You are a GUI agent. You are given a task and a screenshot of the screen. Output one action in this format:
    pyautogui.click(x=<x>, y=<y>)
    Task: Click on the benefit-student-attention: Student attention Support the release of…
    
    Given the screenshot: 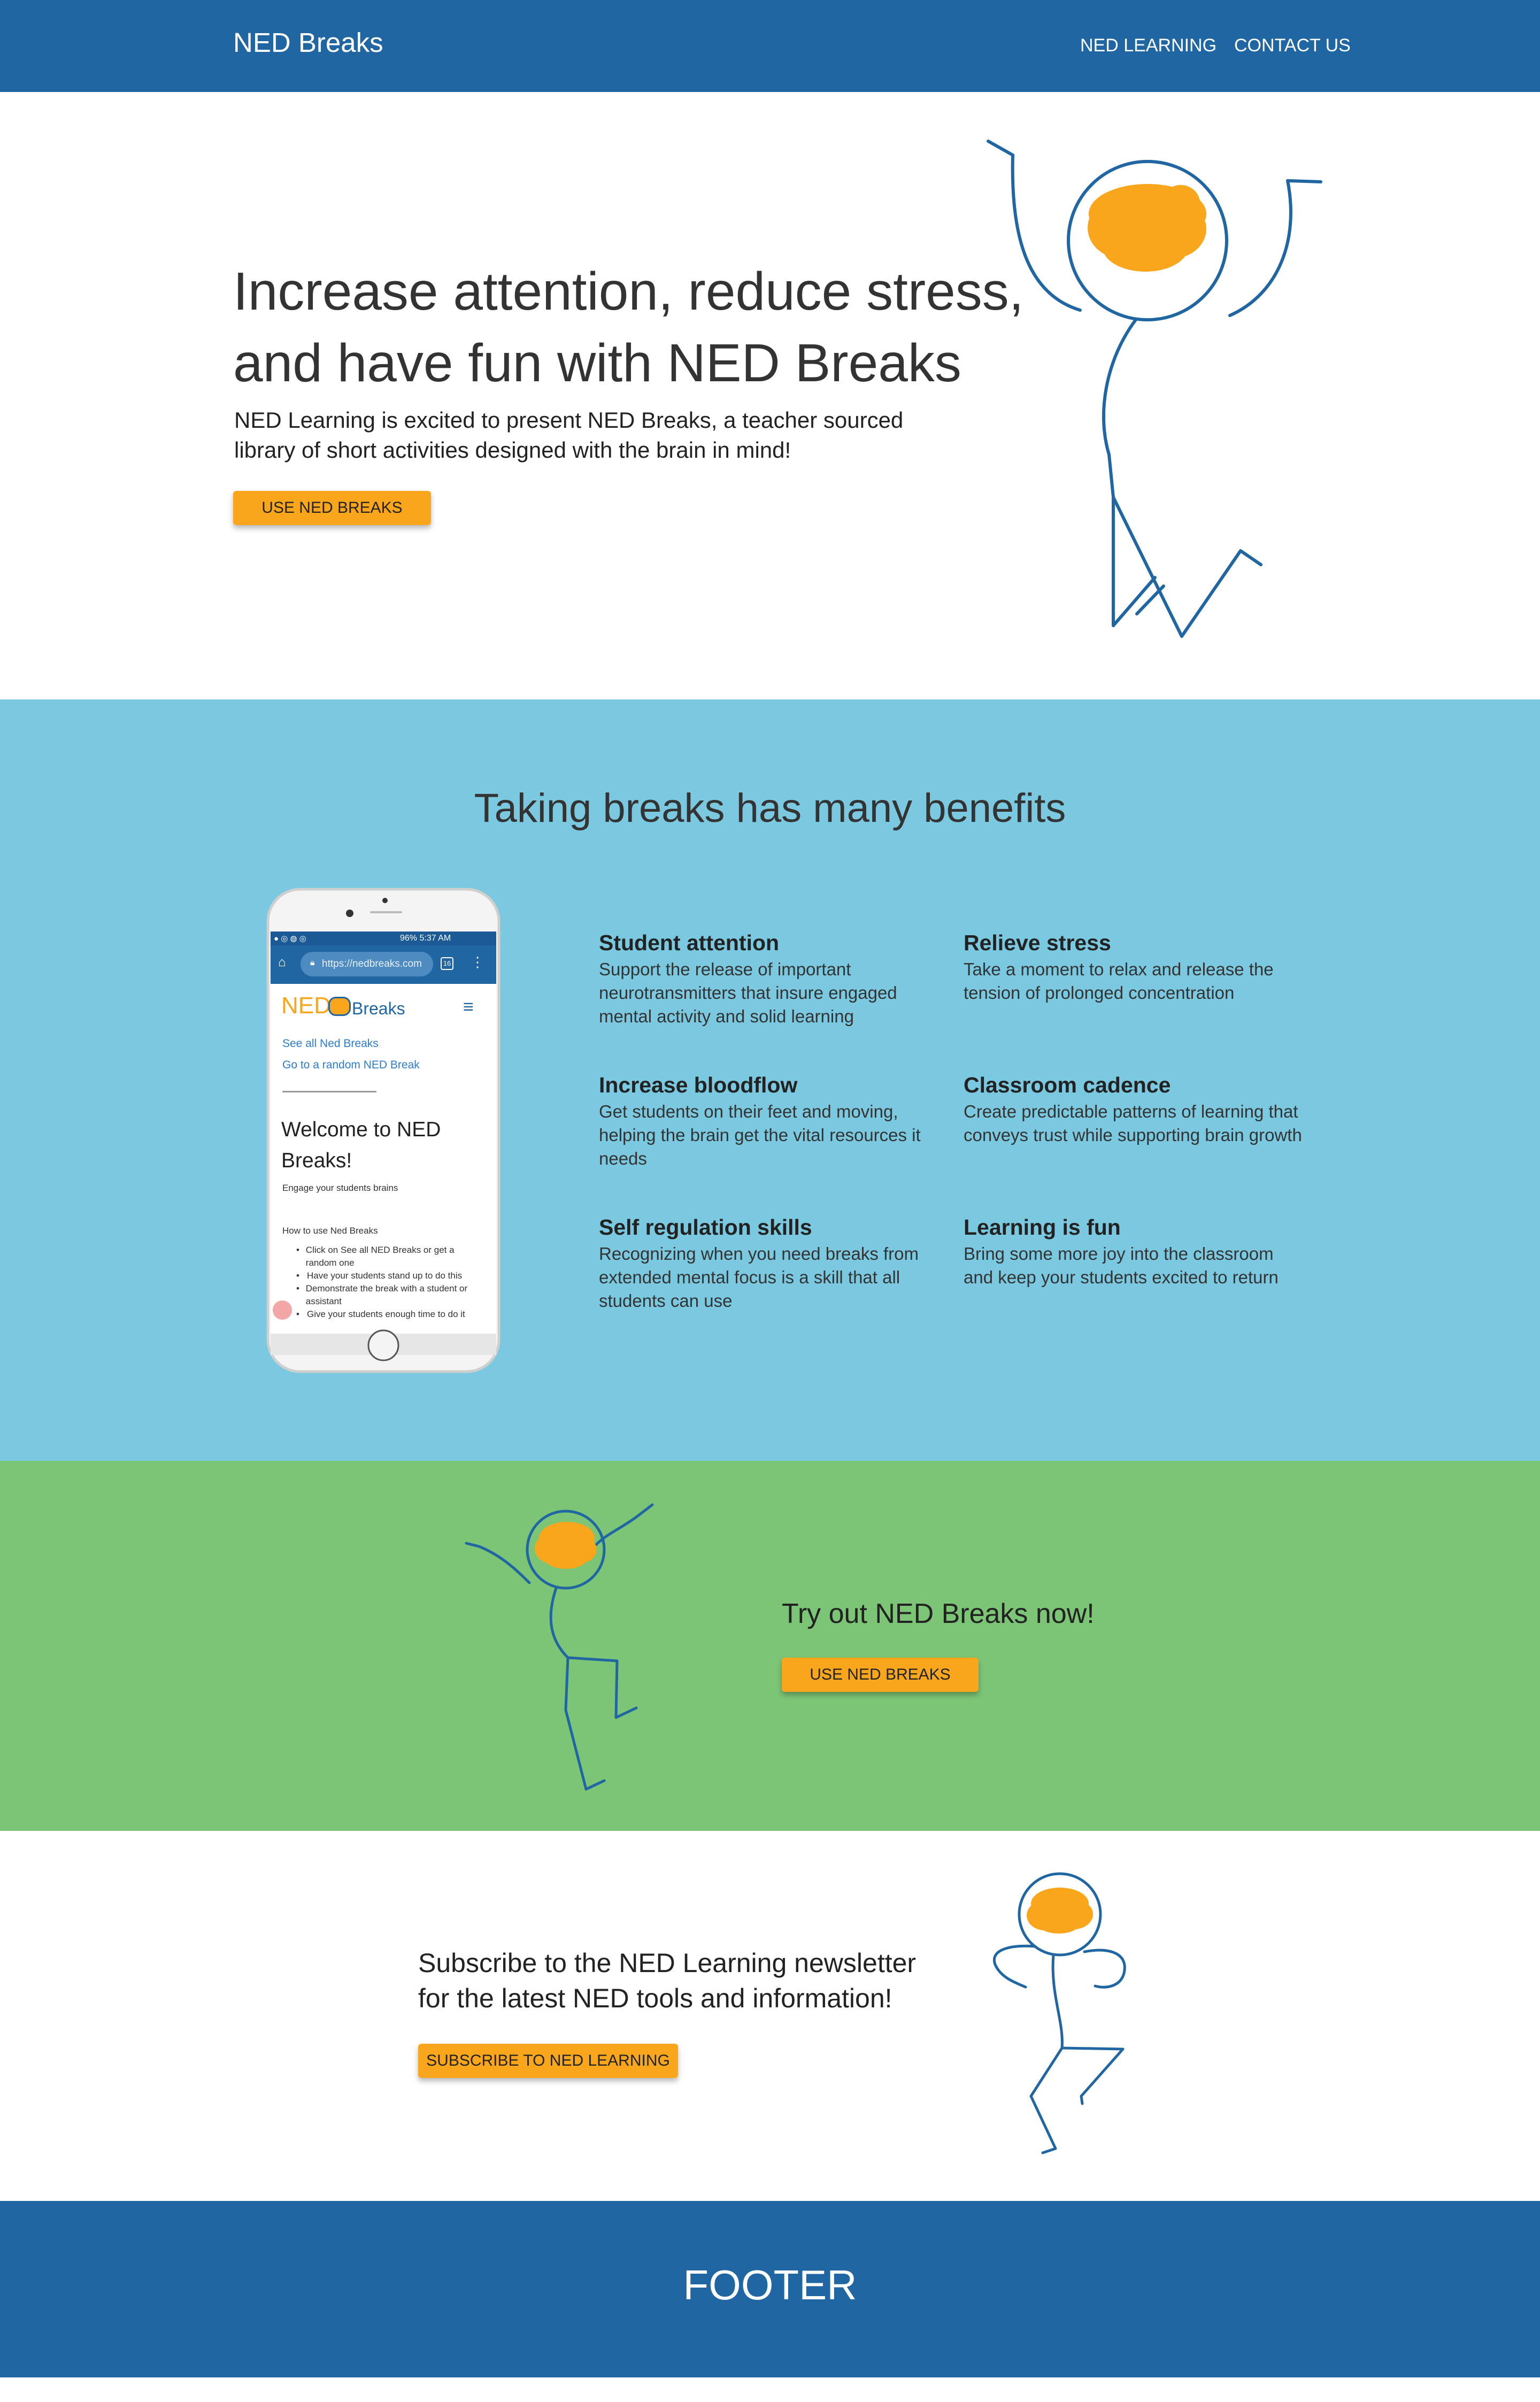 What is the action you would take?
    pyautogui.click(x=770, y=979)
    